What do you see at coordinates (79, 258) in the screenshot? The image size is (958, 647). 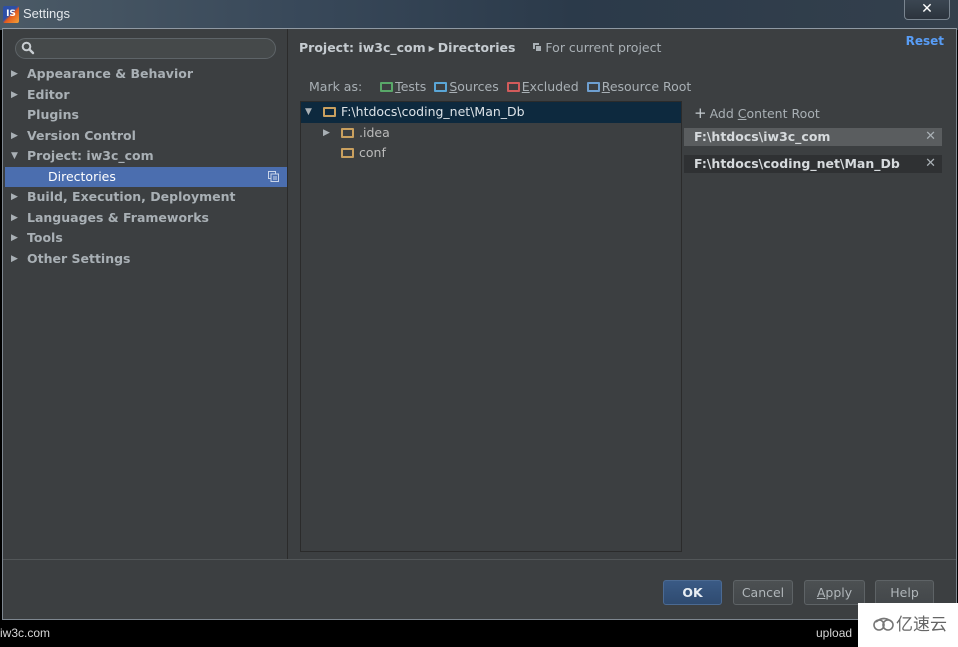 I see `sidebar-item-label: Other Settings` at bounding box center [79, 258].